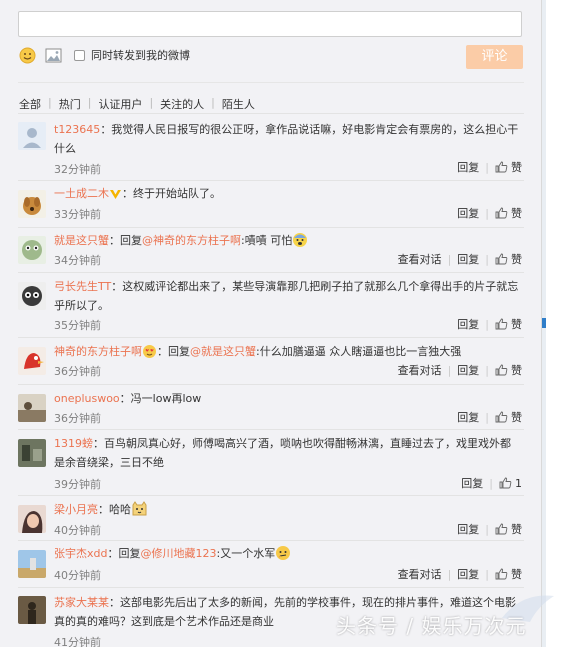 The width and height of the screenshot is (565, 647). Describe the element at coordinates (271, 203) in the screenshot. I see `comment-item: 一土成二木 ：终于开始站队了。 33分钟前 回复 | 赞` at that location.